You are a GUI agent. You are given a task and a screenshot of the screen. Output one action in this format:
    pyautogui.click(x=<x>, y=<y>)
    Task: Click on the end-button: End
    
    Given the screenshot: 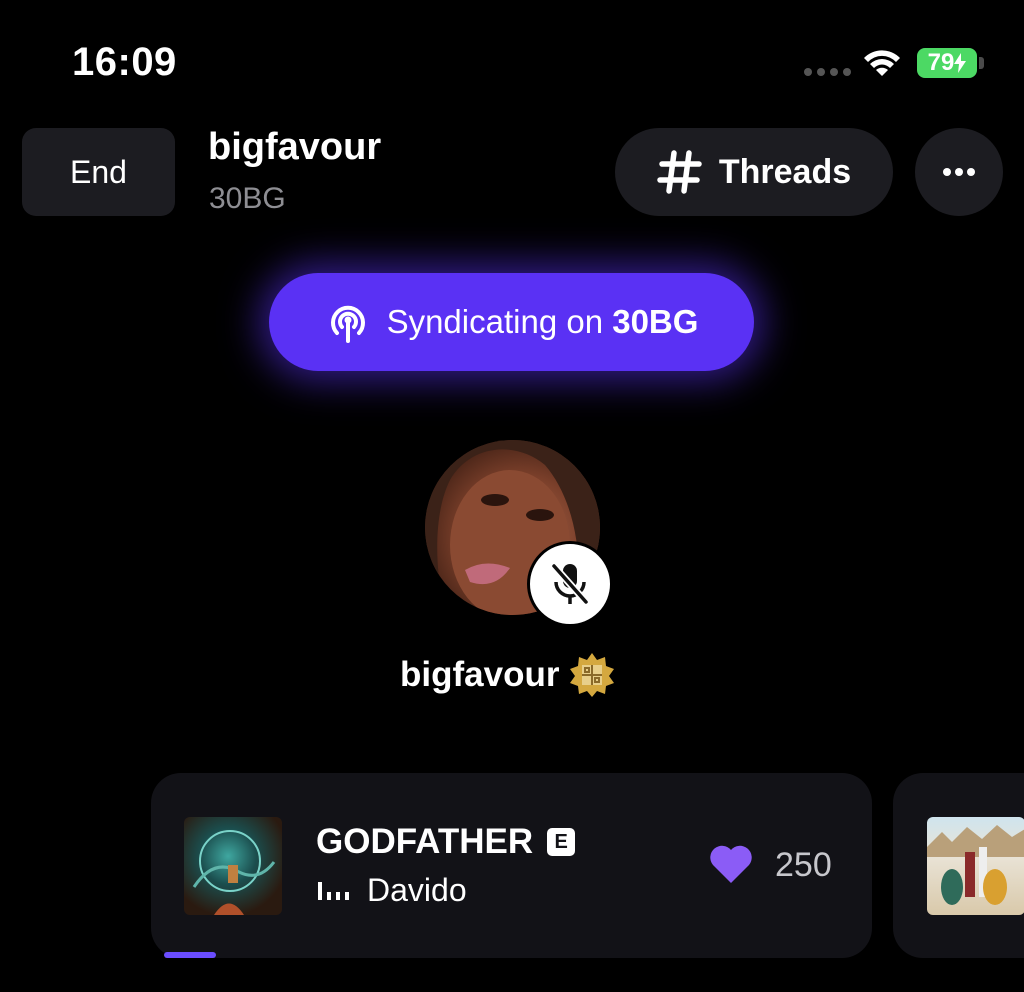 What is the action you would take?
    pyautogui.click(x=98, y=172)
    